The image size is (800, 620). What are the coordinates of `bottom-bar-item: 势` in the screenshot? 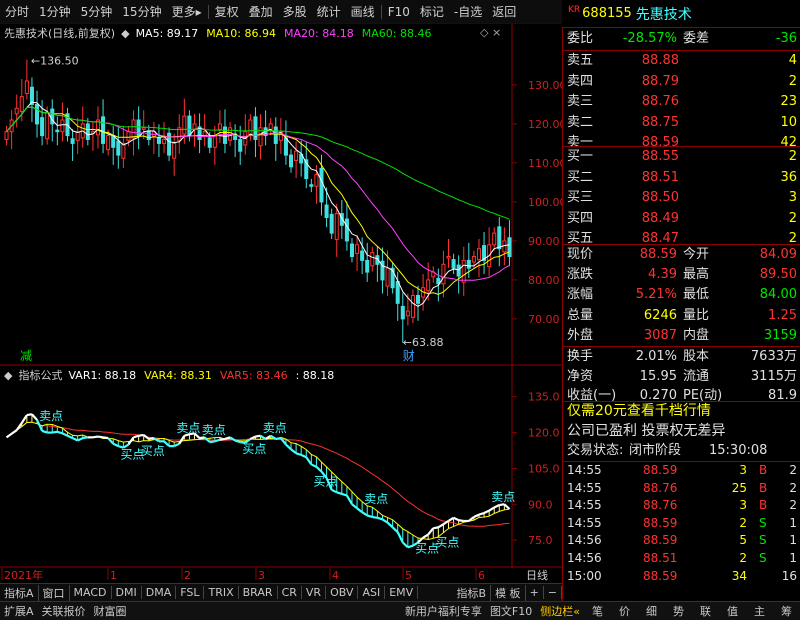 It's located at (678, 611).